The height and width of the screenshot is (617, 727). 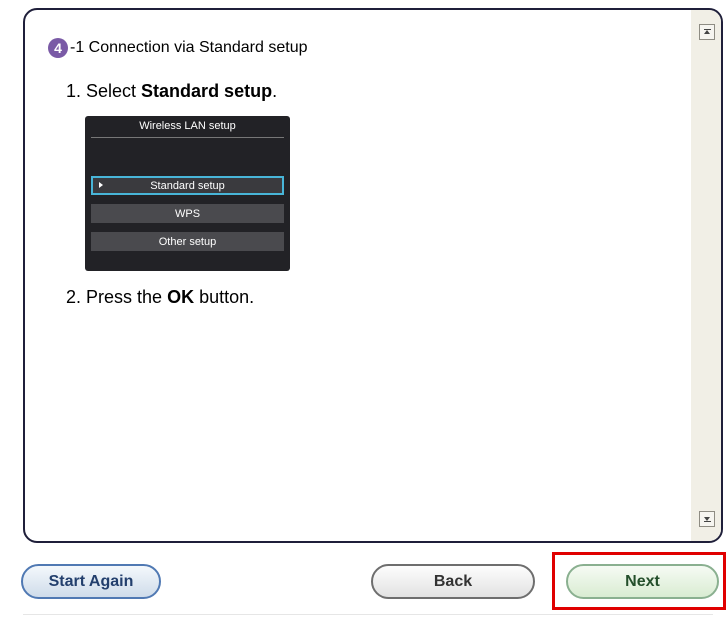 I want to click on printer-option-label: Other setup, so click(x=187, y=241).